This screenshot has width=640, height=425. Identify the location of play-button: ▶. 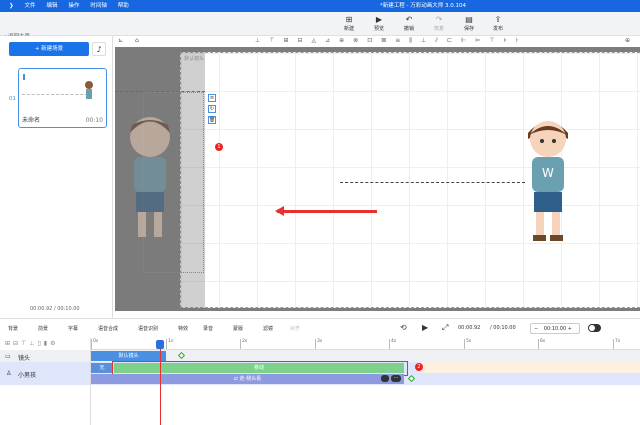
(425, 327).